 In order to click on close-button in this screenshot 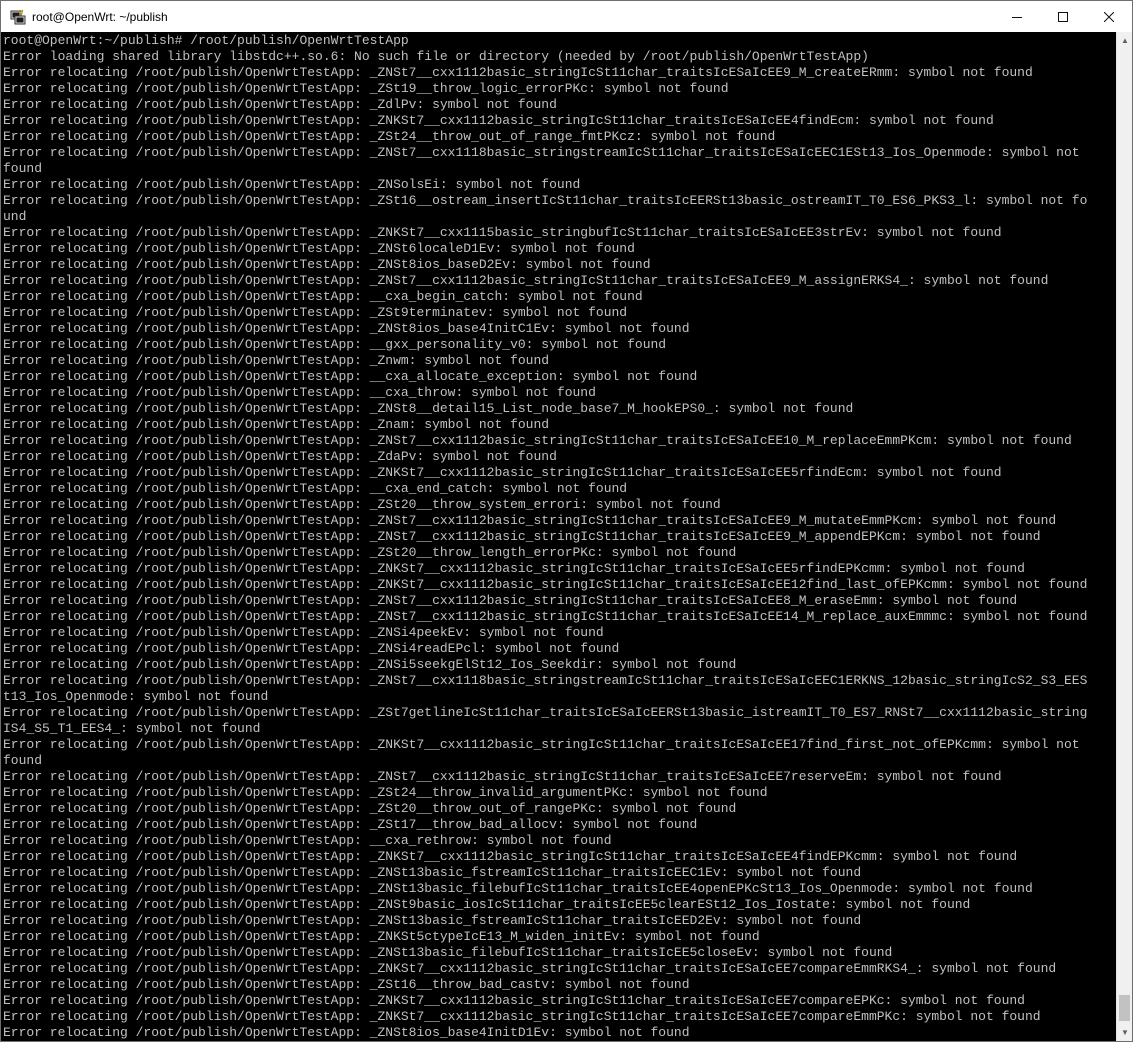, I will do `click(1109, 16)`.